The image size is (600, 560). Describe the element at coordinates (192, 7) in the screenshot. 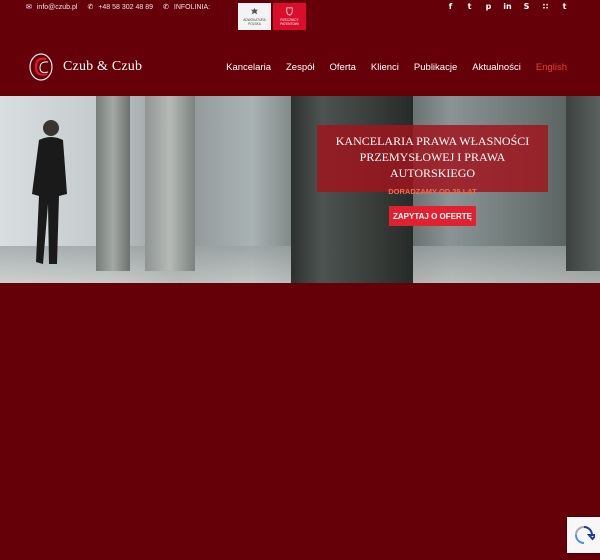

I see `infolinia-text: INFOLINIA:` at that location.